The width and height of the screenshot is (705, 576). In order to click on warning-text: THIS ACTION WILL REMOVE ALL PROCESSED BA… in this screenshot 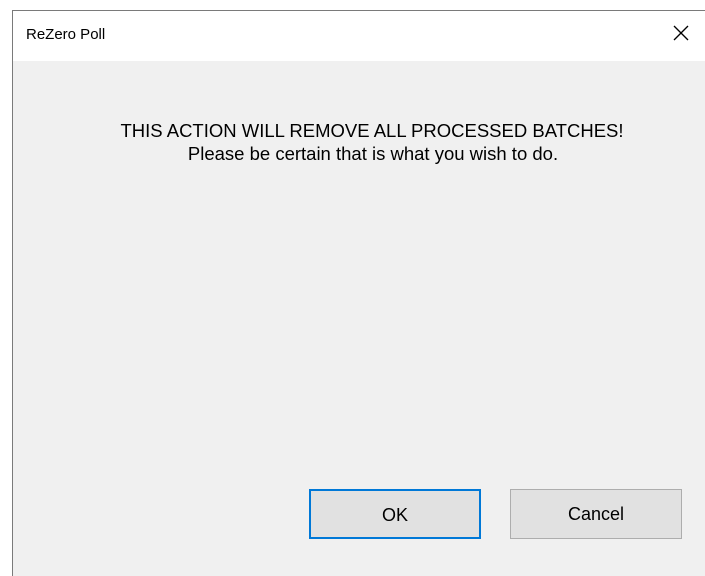, I will do `click(372, 130)`.